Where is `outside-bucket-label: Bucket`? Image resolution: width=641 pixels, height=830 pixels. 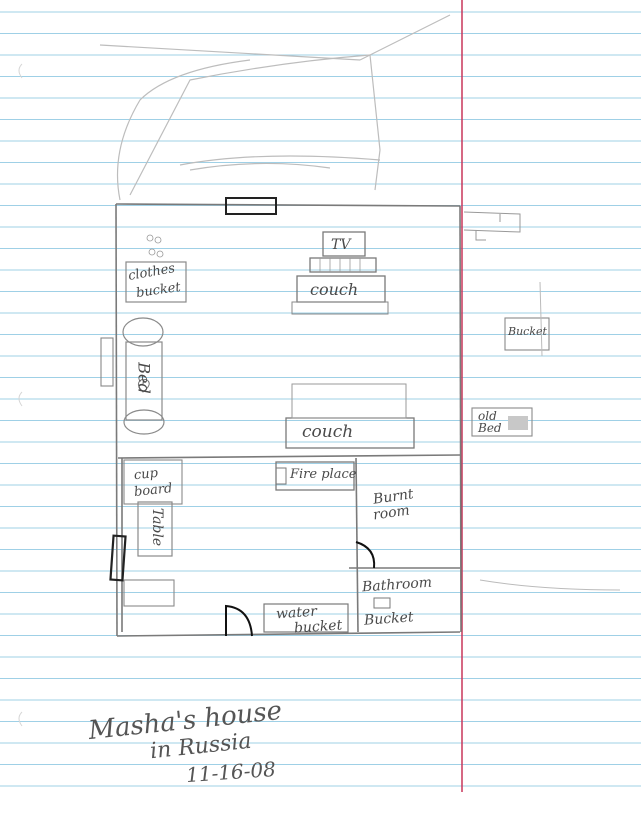 outside-bucket-label: Bucket is located at coordinates (527, 331).